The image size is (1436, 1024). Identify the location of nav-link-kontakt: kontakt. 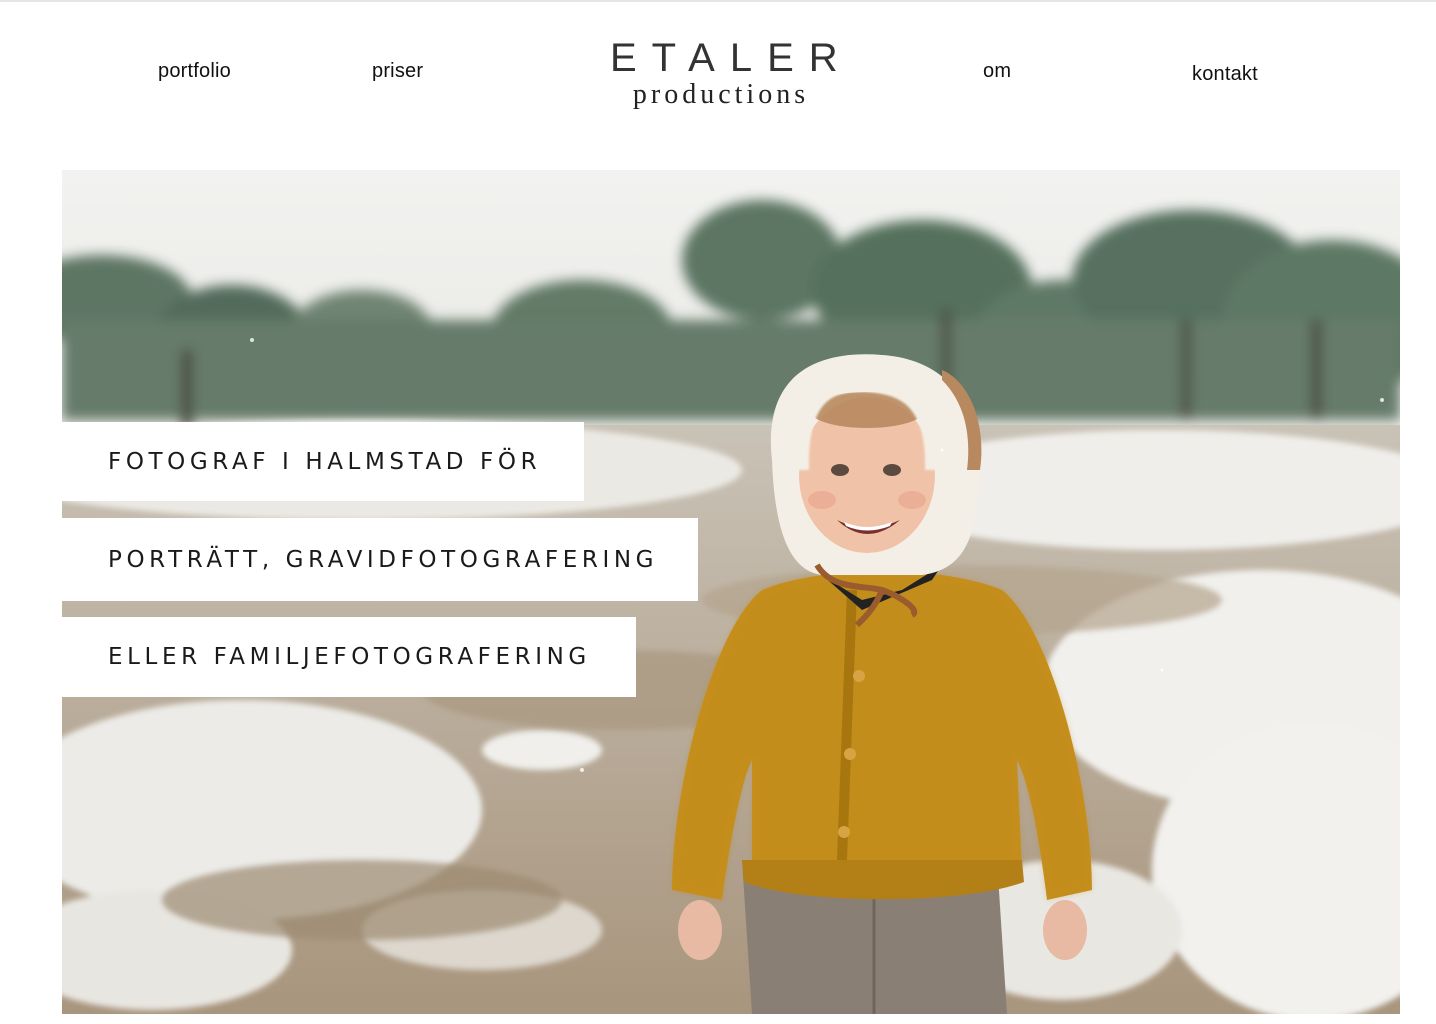
(1225, 74).